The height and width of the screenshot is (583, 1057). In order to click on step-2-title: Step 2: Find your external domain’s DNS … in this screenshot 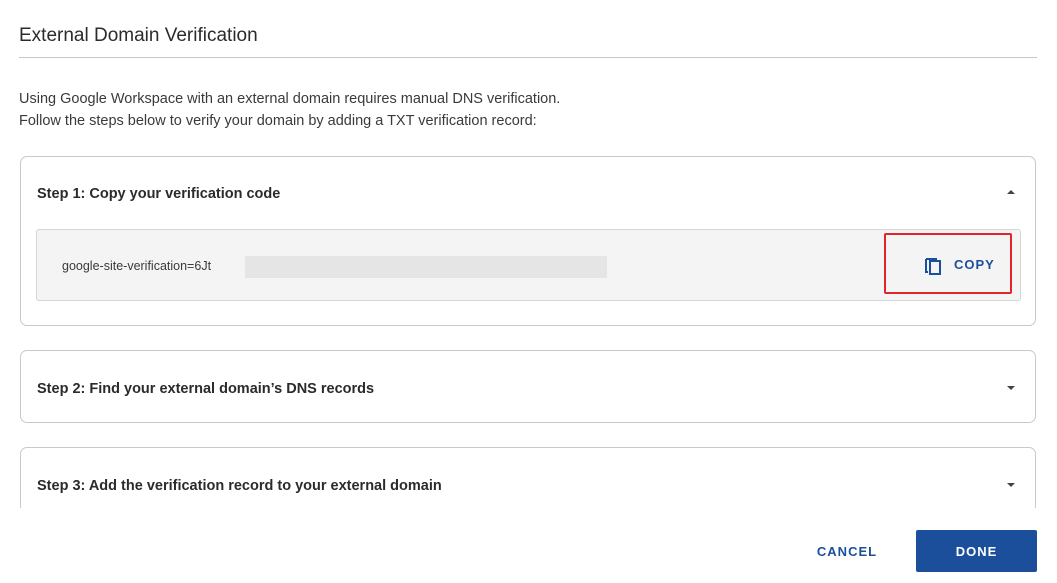, I will do `click(206, 389)`.